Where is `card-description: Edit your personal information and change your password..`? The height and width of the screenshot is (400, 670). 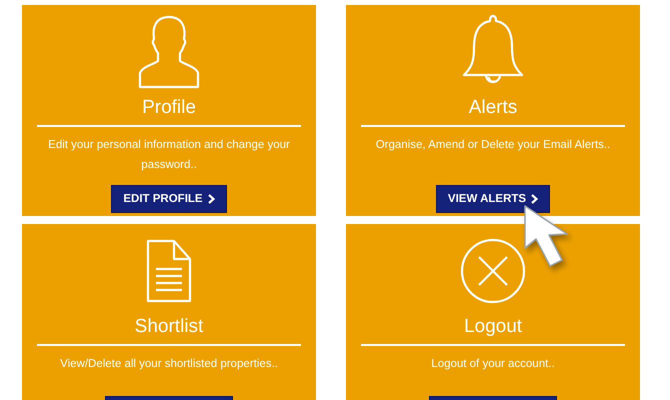 card-description: Edit your personal information and change your password.. is located at coordinates (169, 155).